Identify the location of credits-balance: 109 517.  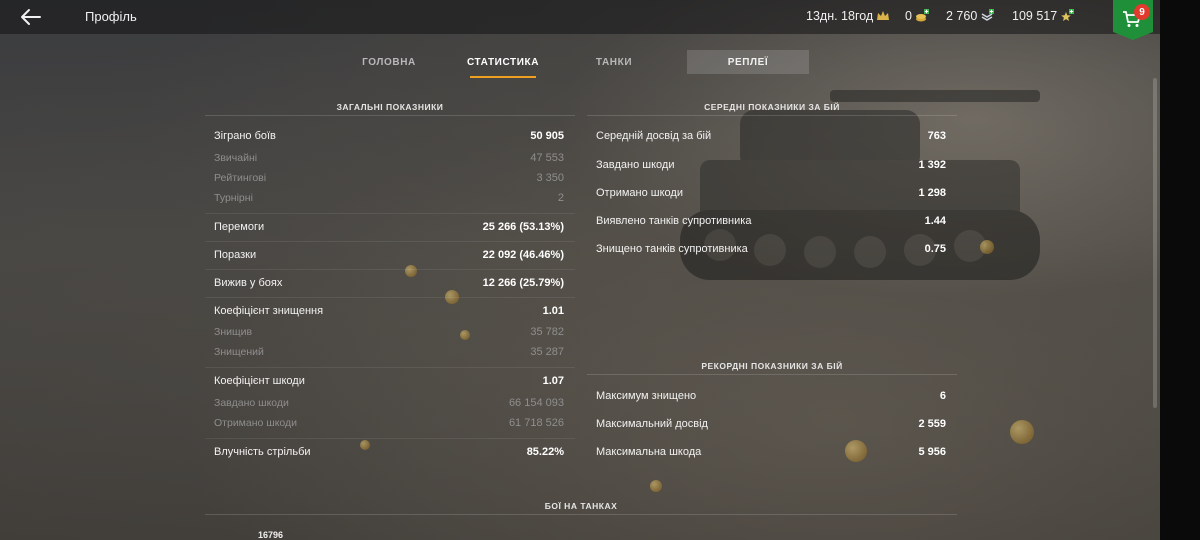
(1043, 16).